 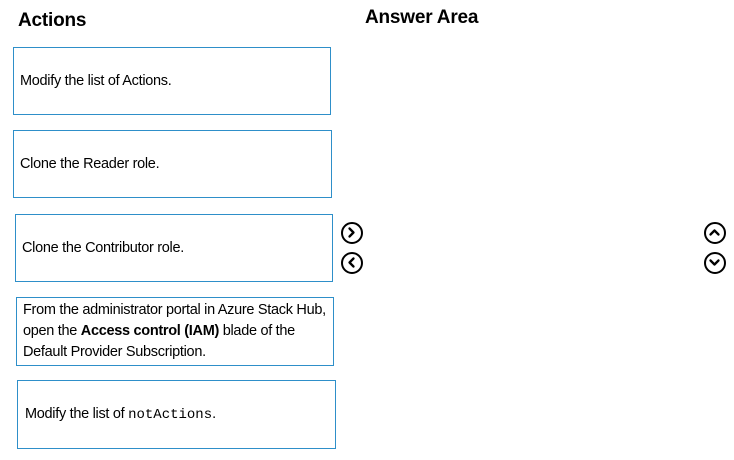 I want to click on action-item-label: Clone the Reader role., so click(x=90, y=163).